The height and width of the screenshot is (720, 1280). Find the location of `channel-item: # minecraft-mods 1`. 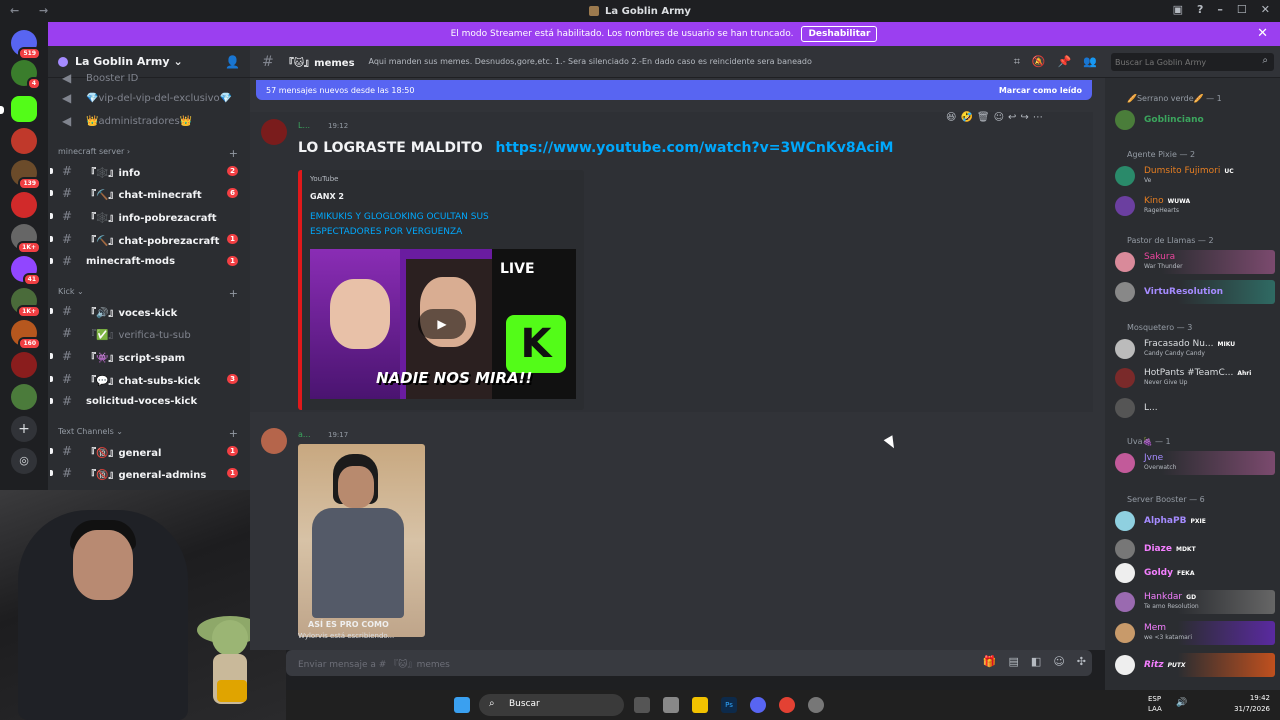

channel-item: # minecraft-mods 1 is located at coordinates (148, 261).